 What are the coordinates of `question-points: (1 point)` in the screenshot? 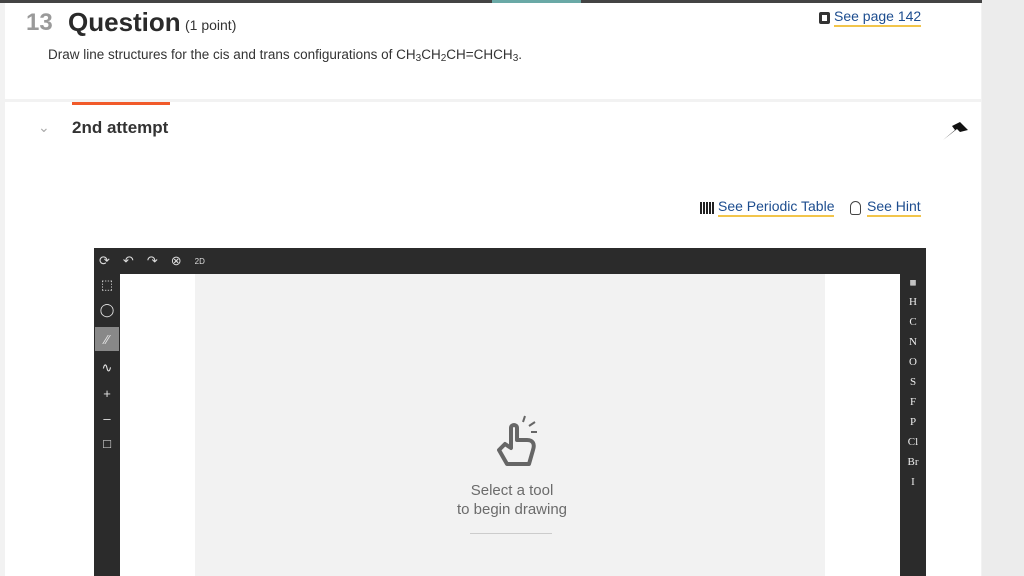 It's located at (211, 25).